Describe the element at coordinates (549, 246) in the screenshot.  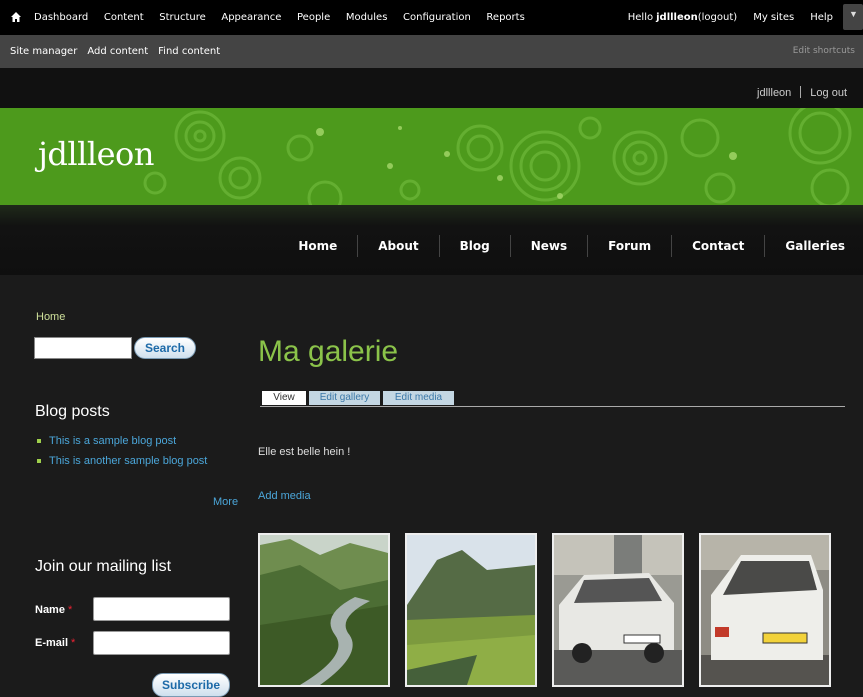
I see `nav-news: News` at that location.